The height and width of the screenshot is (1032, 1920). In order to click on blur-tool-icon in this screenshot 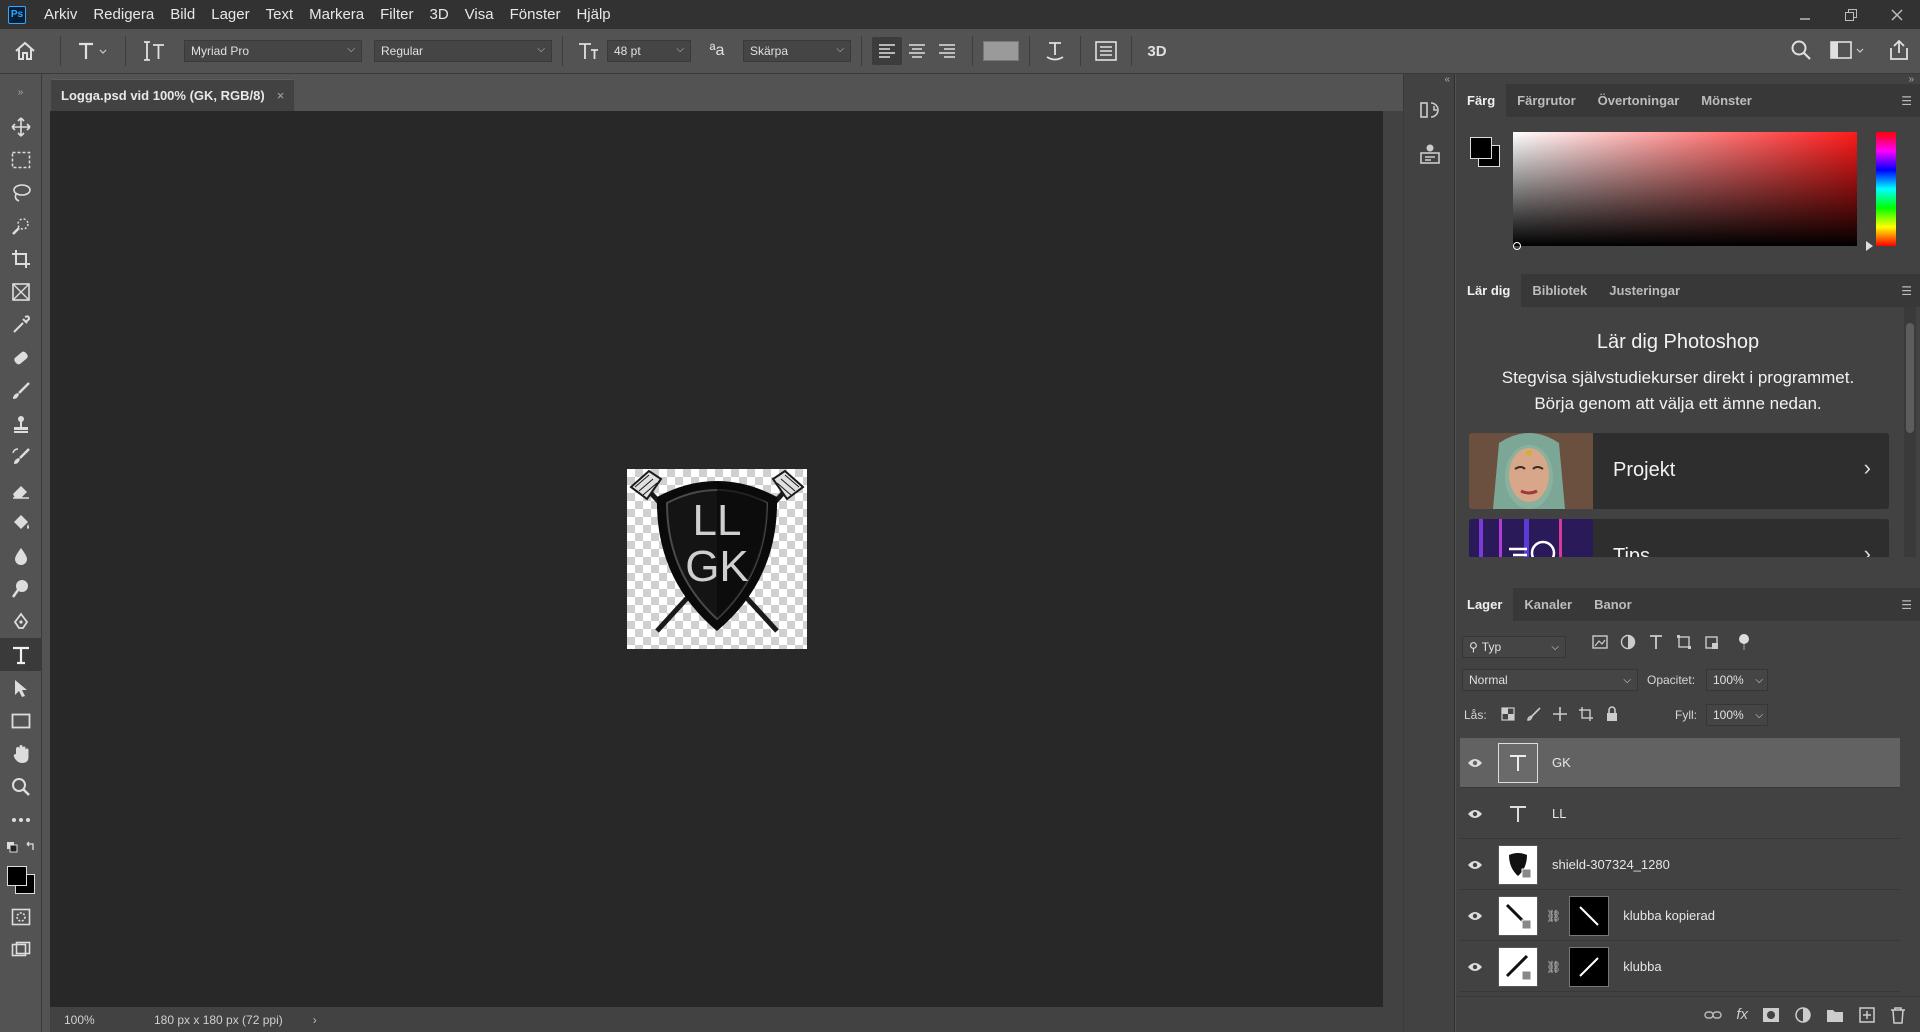, I will do `click(21, 555)`.